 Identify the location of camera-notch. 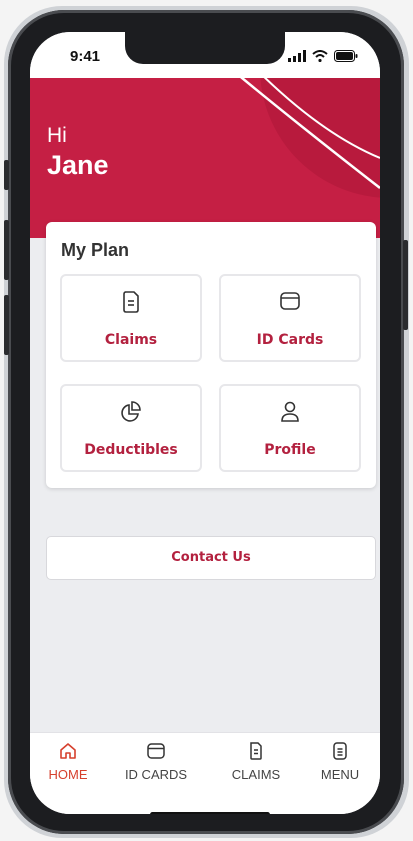
(205, 48).